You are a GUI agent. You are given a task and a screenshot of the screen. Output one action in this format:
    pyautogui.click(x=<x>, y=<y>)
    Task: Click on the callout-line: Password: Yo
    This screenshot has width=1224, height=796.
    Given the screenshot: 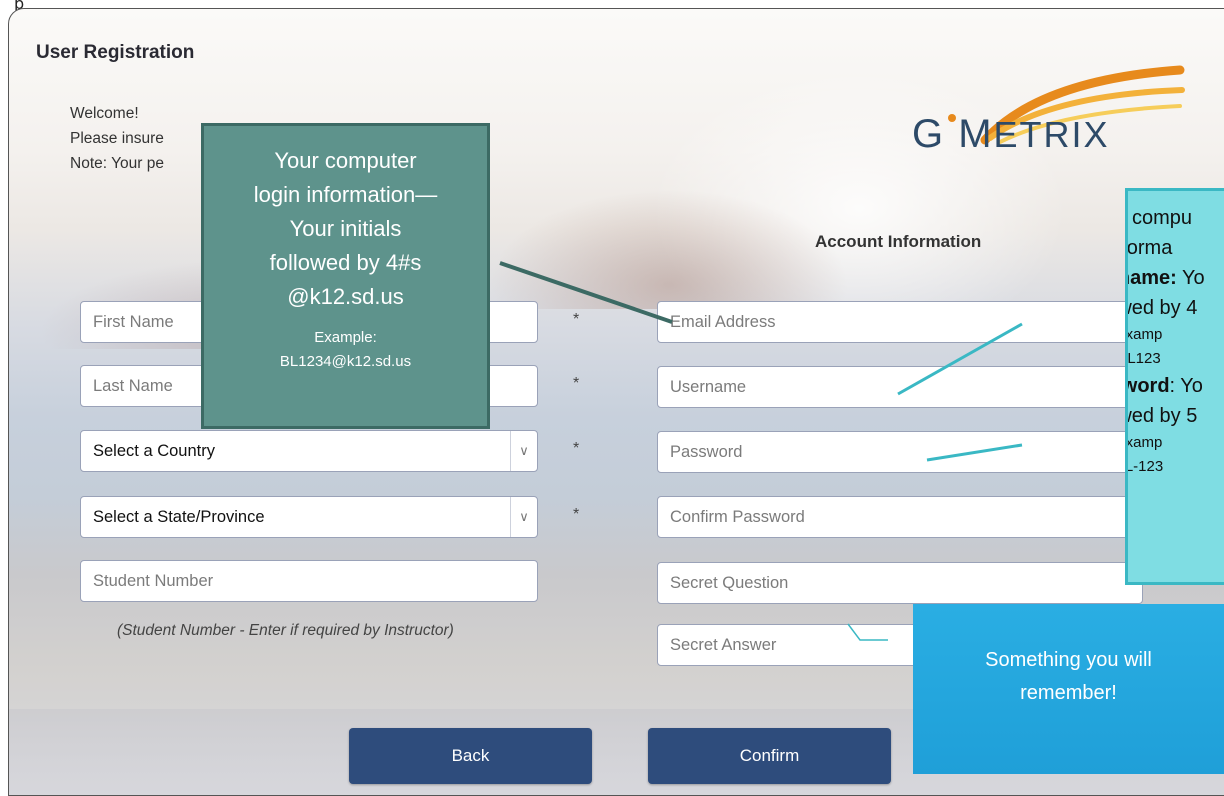 What is the action you would take?
    pyautogui.click(x=1174, y=386)
    